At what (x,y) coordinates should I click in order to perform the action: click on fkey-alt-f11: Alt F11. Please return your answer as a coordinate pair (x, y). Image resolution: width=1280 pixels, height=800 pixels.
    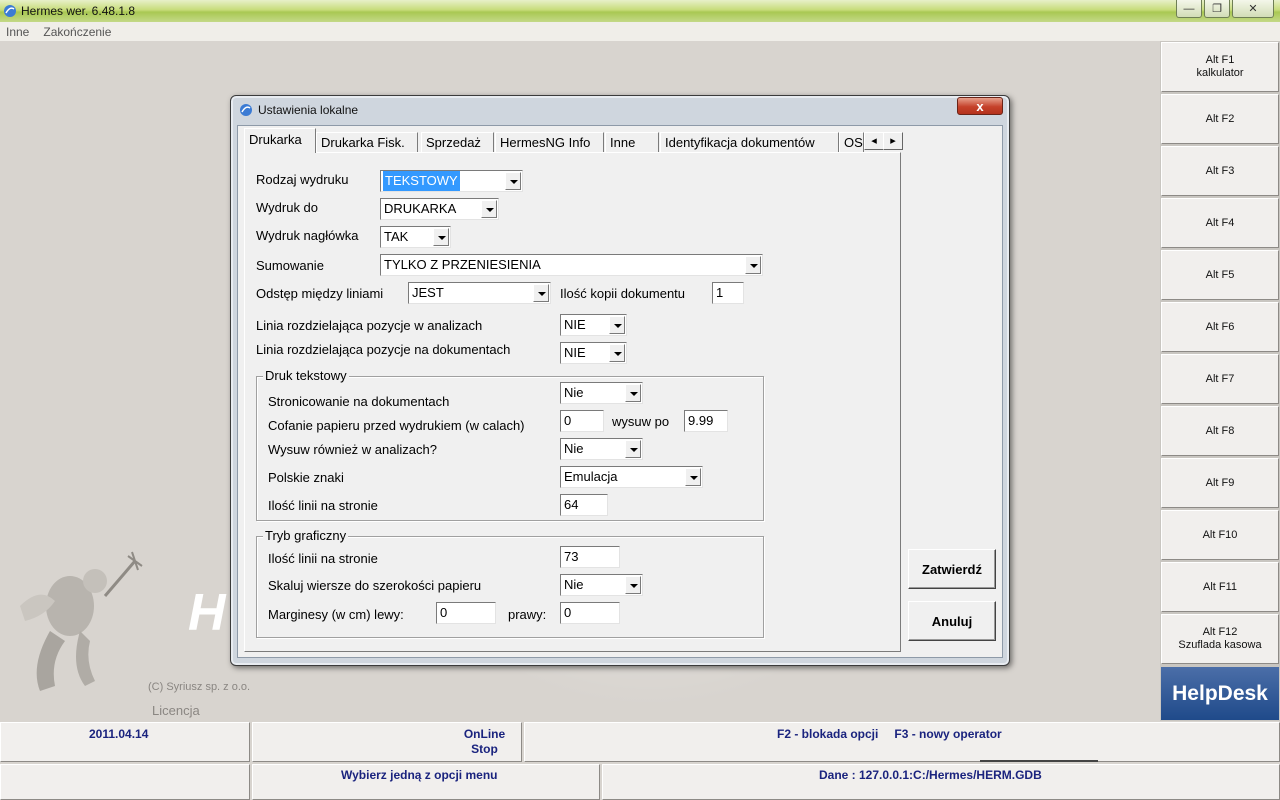
    Looking at the image, I should click on (1220, 587).